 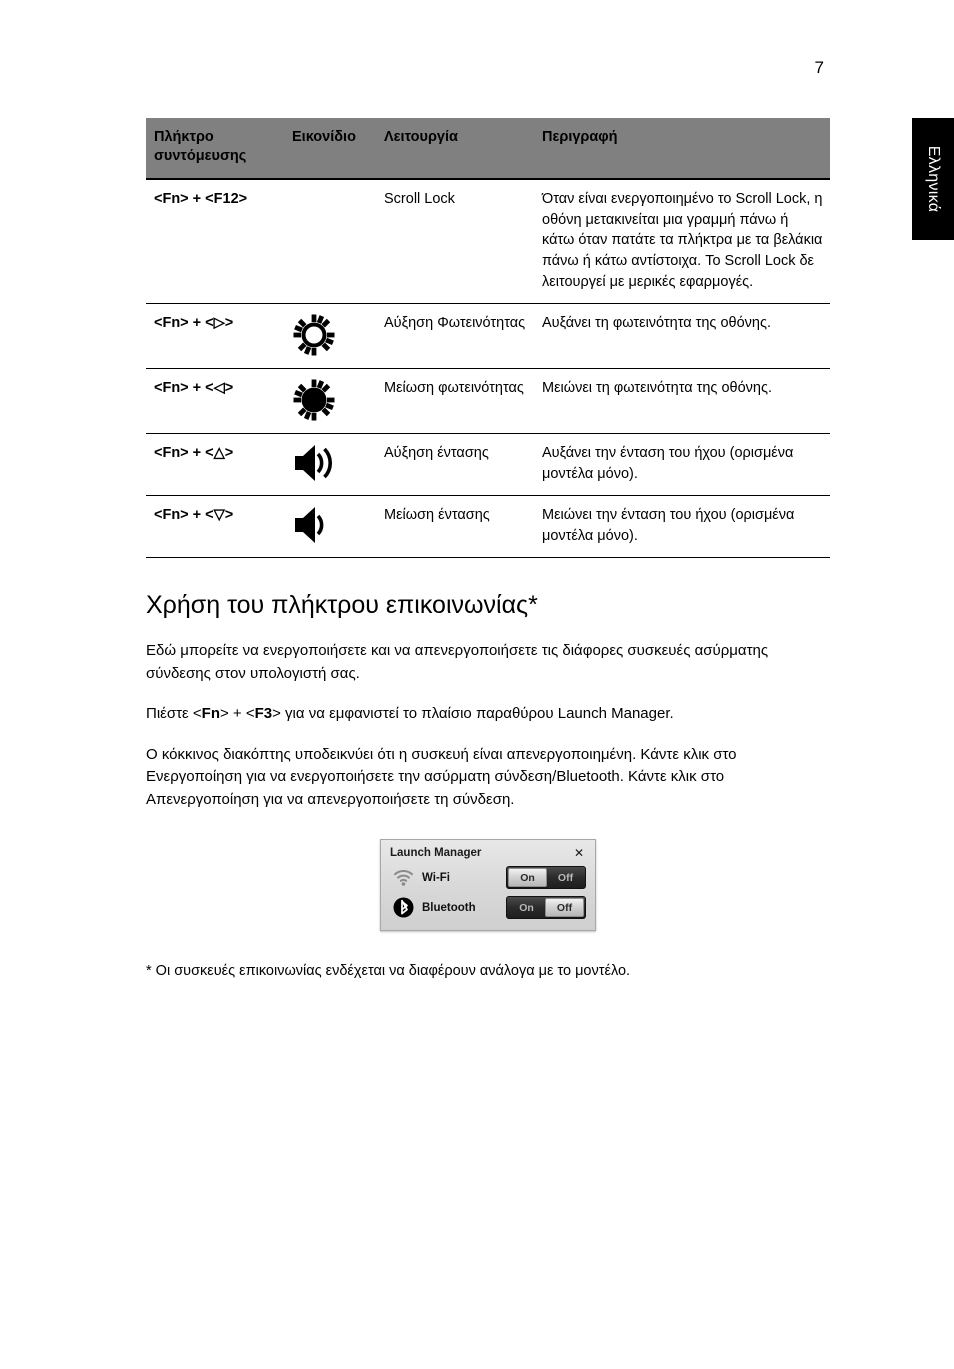 I want to click on paragraph-part-2: > + <, so click(x=237, y=714).